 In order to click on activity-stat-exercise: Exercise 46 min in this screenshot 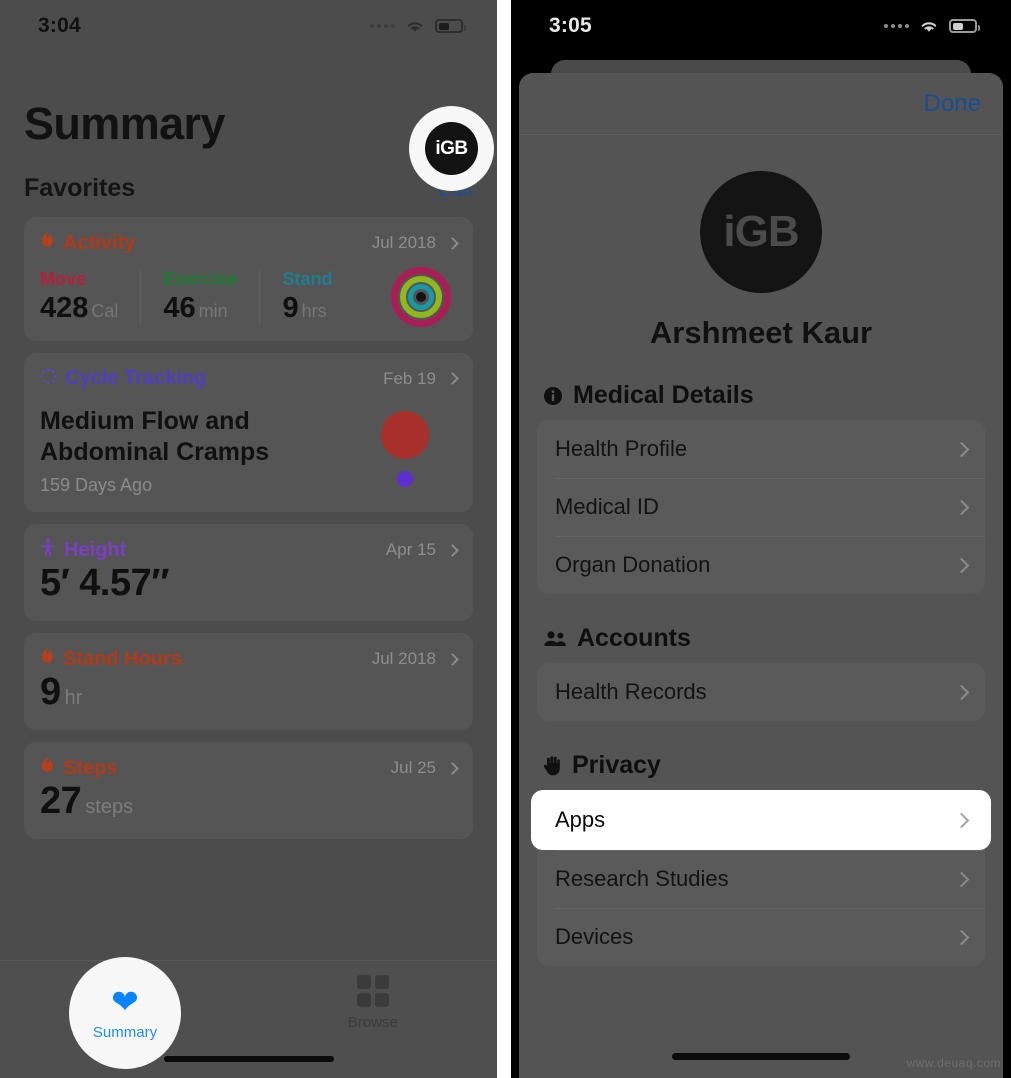, I will do `click(212, 297)`.